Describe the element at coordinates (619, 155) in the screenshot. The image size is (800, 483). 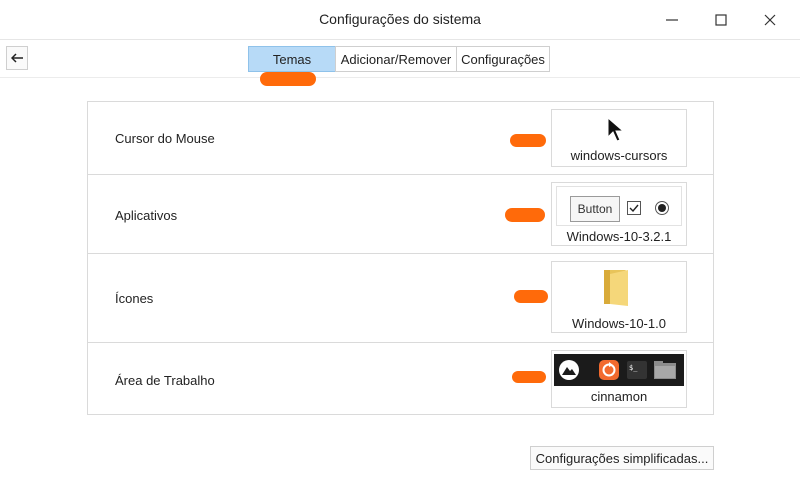
I see `theme-value: windows-cursors` at that location.